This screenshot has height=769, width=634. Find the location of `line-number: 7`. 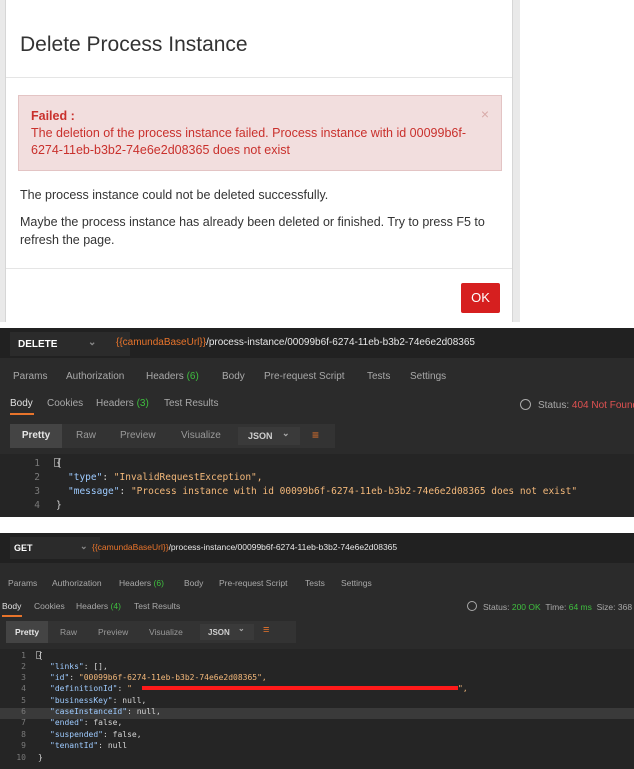

line-number: 7 is located at coordinates (23, 722).